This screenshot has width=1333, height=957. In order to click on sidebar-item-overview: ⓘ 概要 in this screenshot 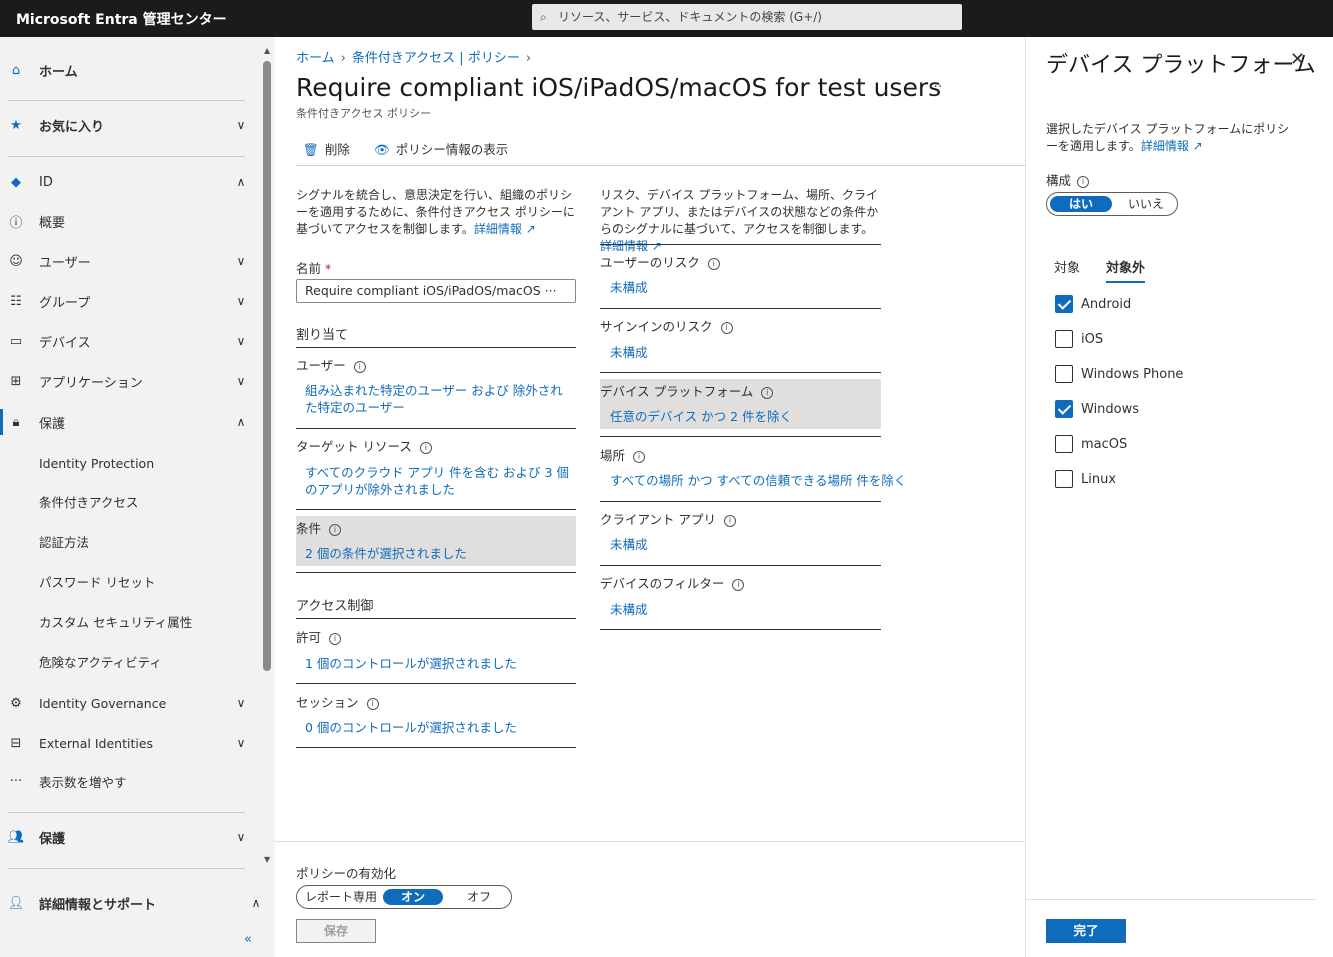, I will do `click(130, 221)`.